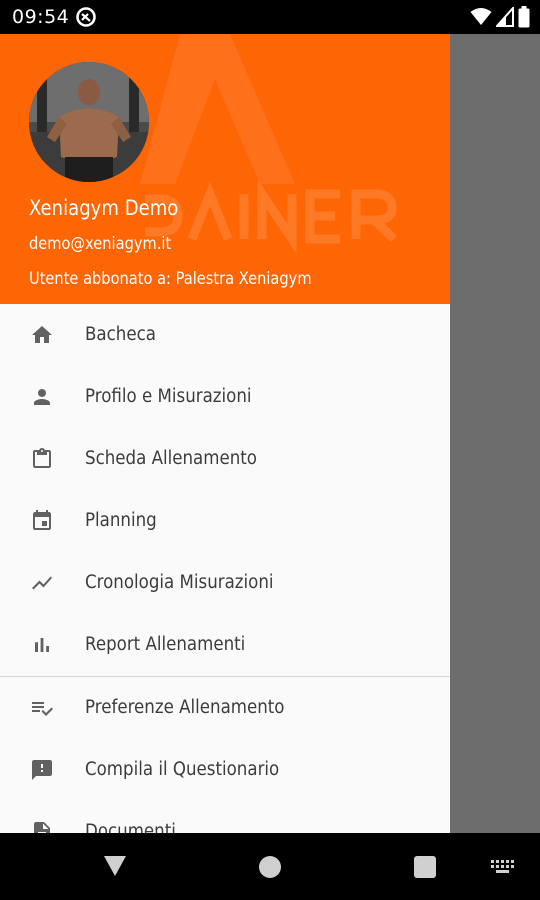 This screenshot has height=900, width=540. I want to click on brand-watermark, so click(269, 144).